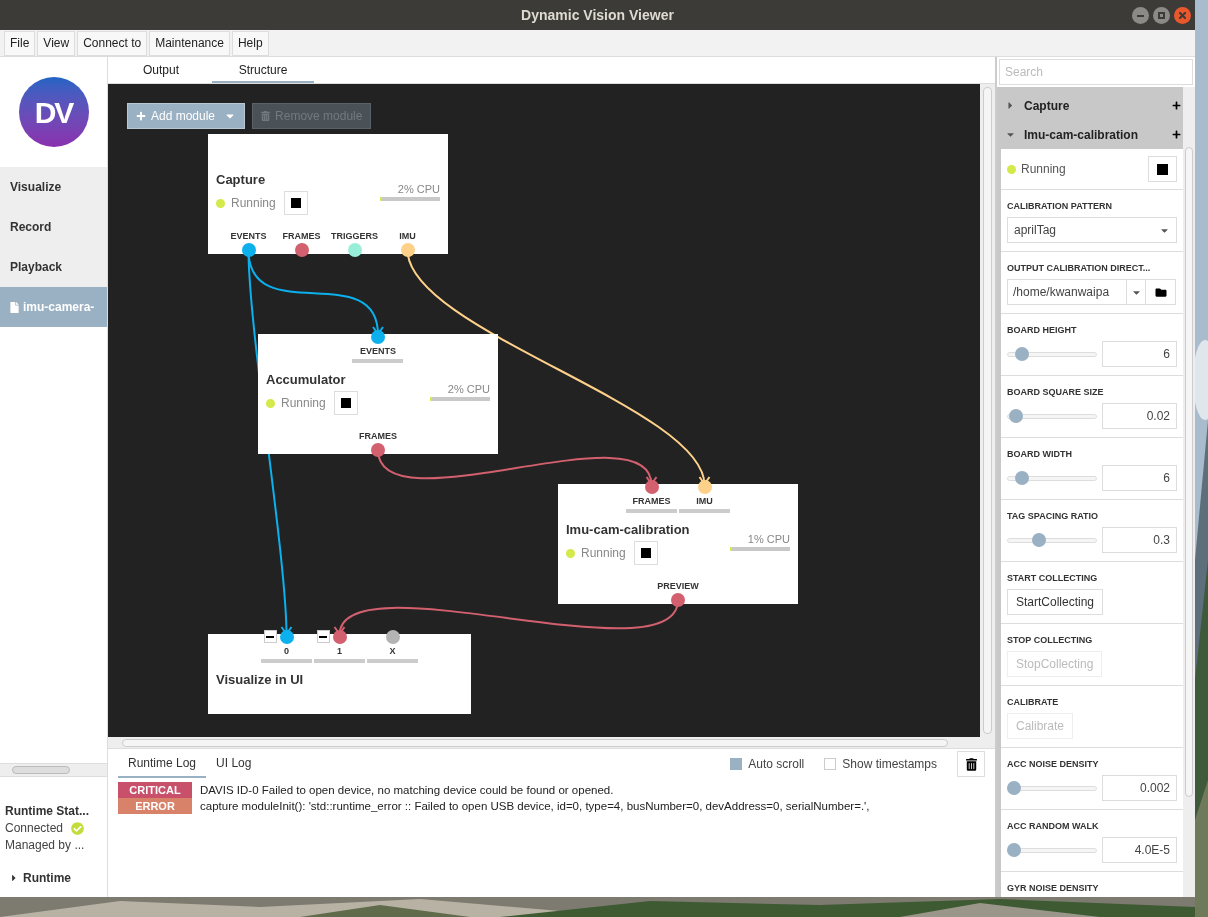 This screenshot has width=1208, height=917. What do you see at coordinates (53, 267) in the screenshot?
I see `sidebar-item: Playback` at bounding box center [53, 267].